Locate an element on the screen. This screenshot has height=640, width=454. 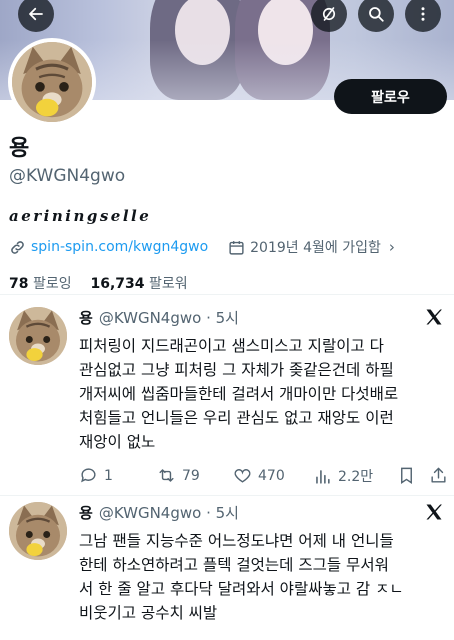
tweet-actions: 1 79 470 2.2만 is located at coordinates (264, 476).